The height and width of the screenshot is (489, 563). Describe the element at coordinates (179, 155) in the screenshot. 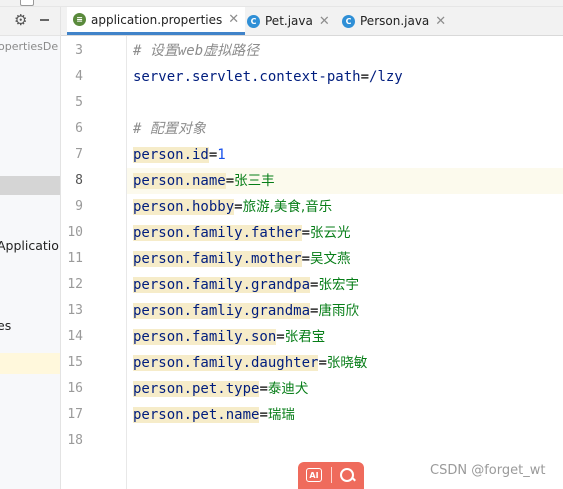

I see `code-text: person.id=1` at that location.